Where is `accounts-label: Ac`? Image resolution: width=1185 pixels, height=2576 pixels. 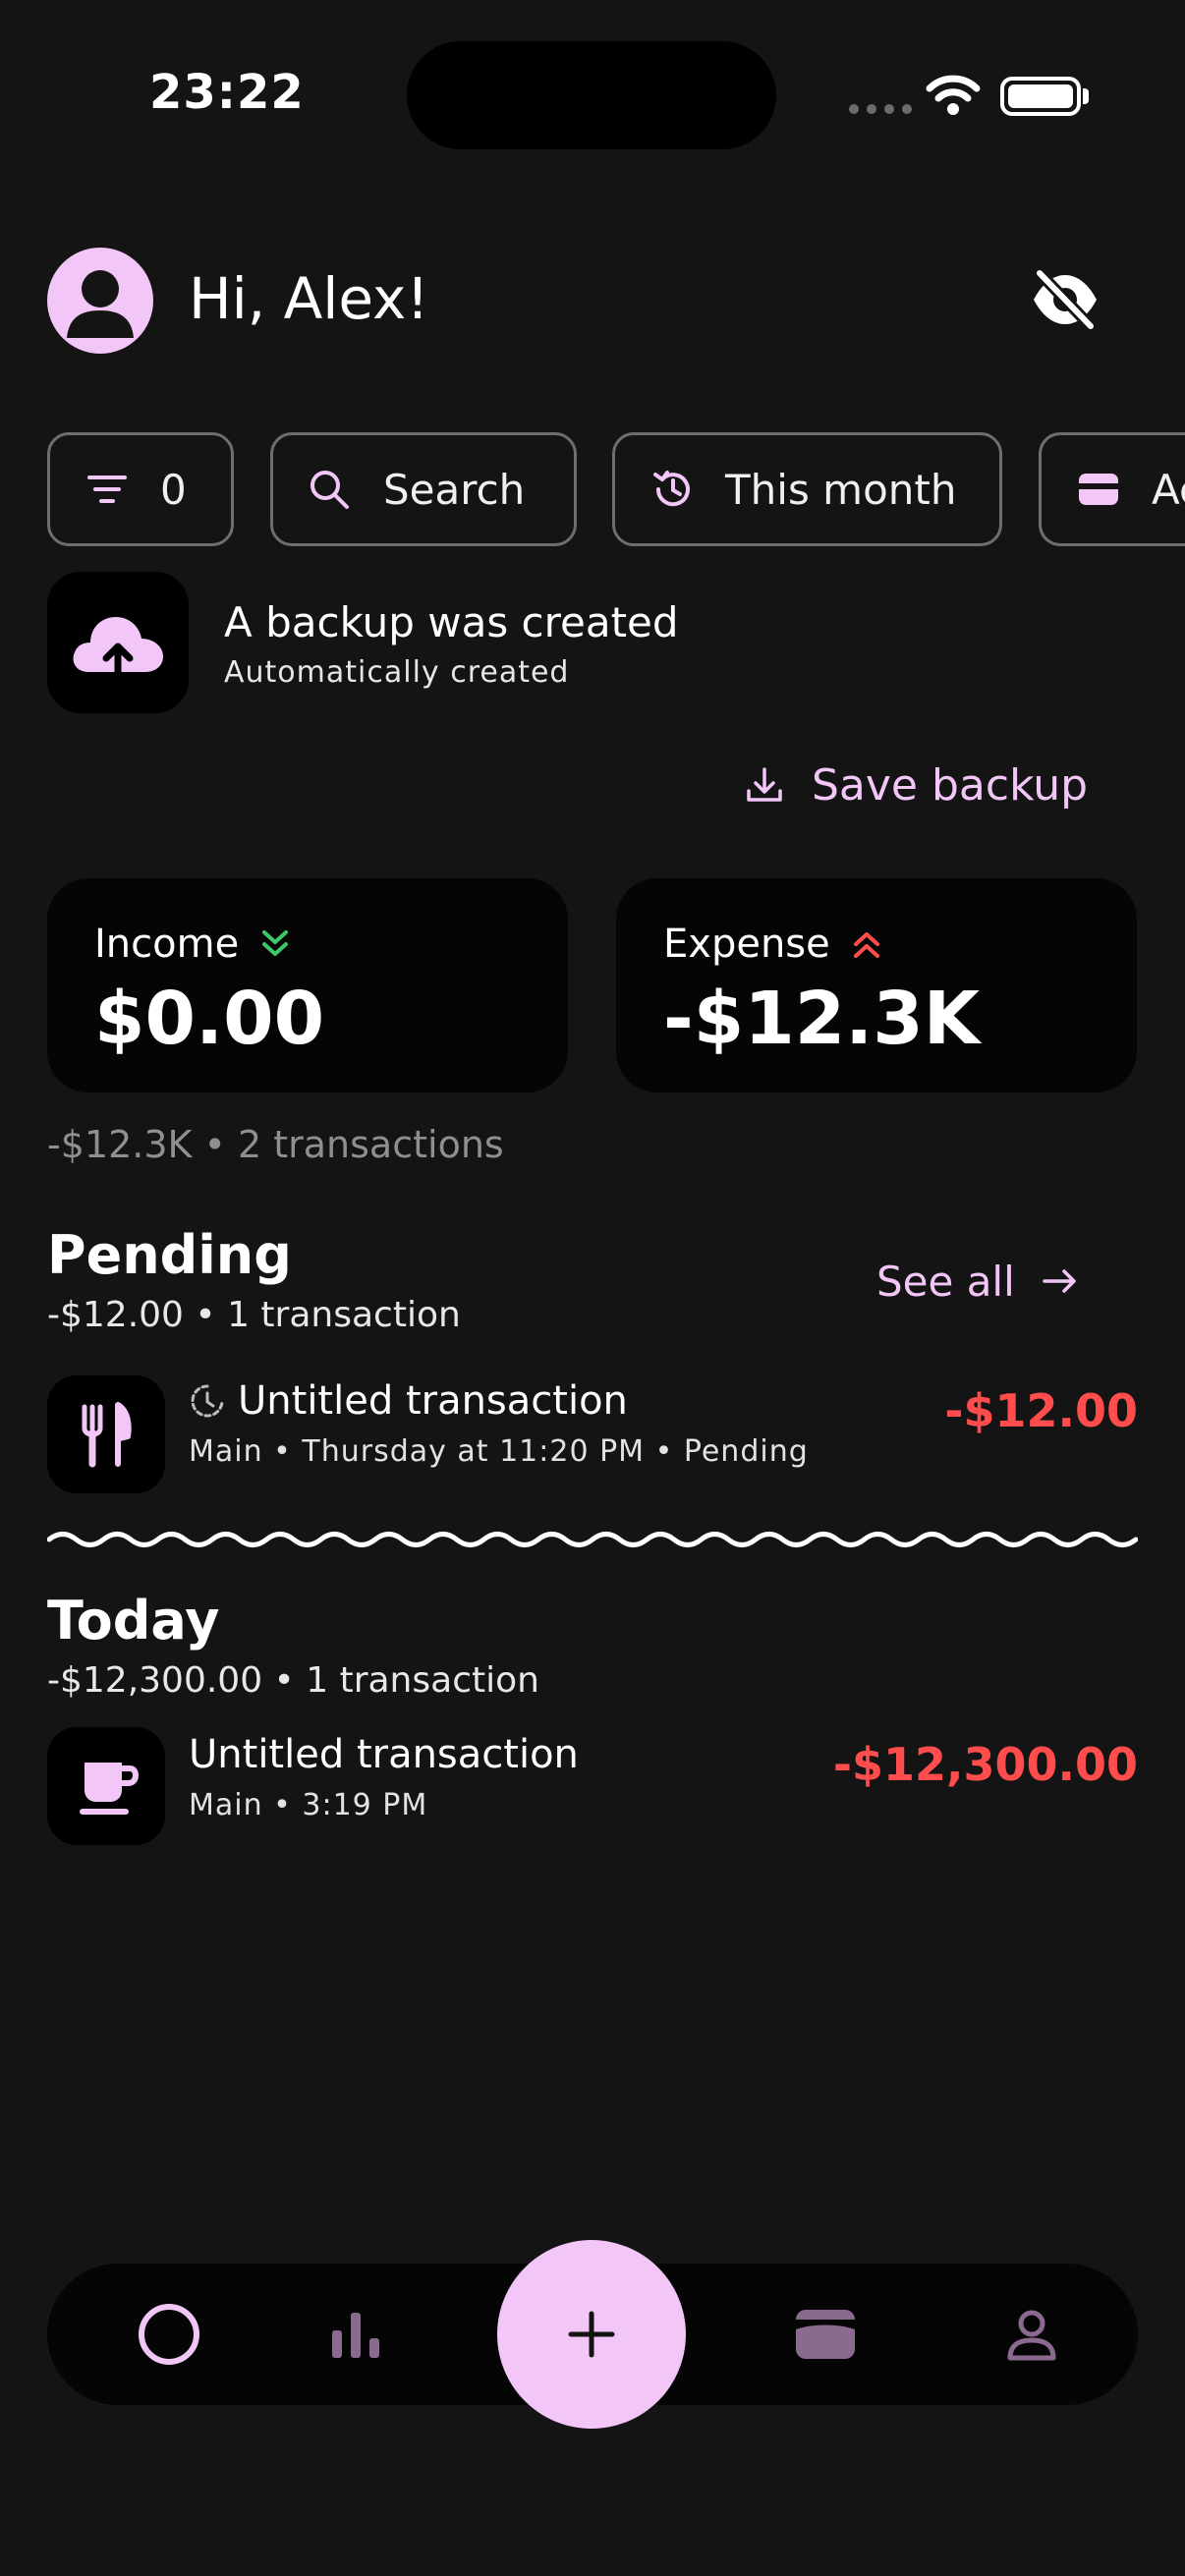
accounts-label: Ac is located at coordinates (1169, 489).